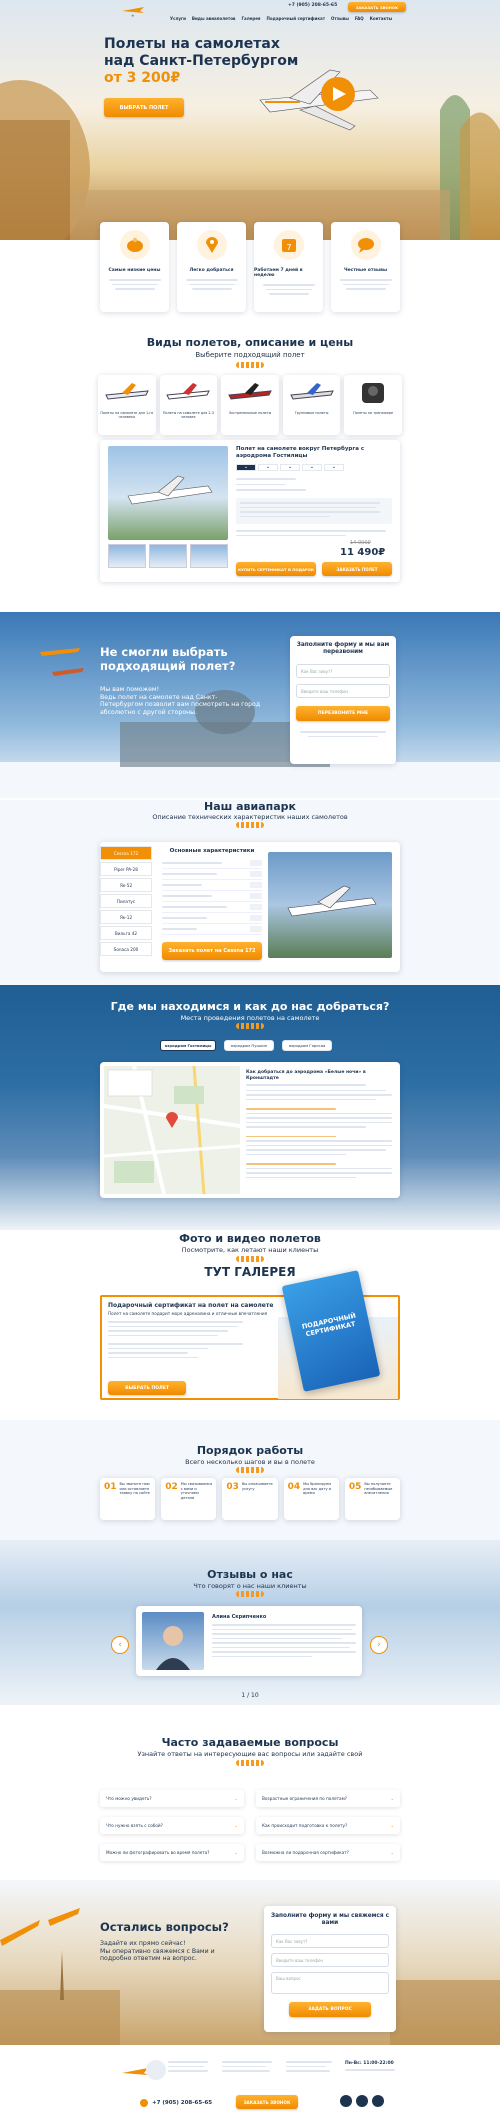 The width and height of the screenshot is (500, 2123). What do you see at coordinates (133, 10) in the screenshot?
I see `logo: ✈` at bounding box center [133, 10].